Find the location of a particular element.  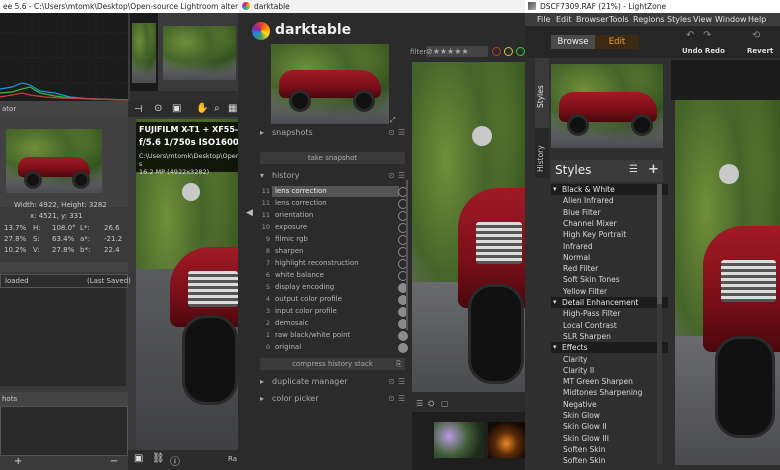

style-item: Soften Skin is located at coordinates (611, 449).